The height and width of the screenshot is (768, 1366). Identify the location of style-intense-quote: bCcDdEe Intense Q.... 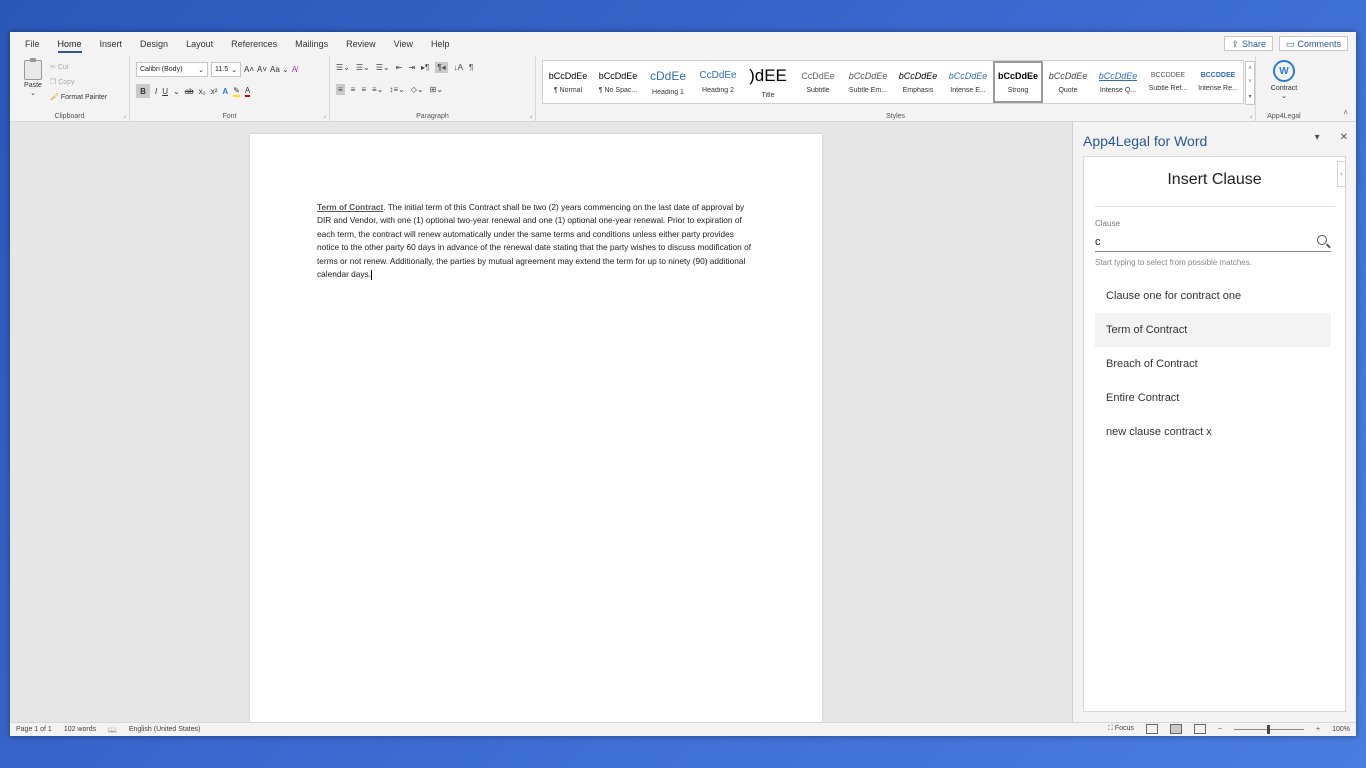
(1118, 82).